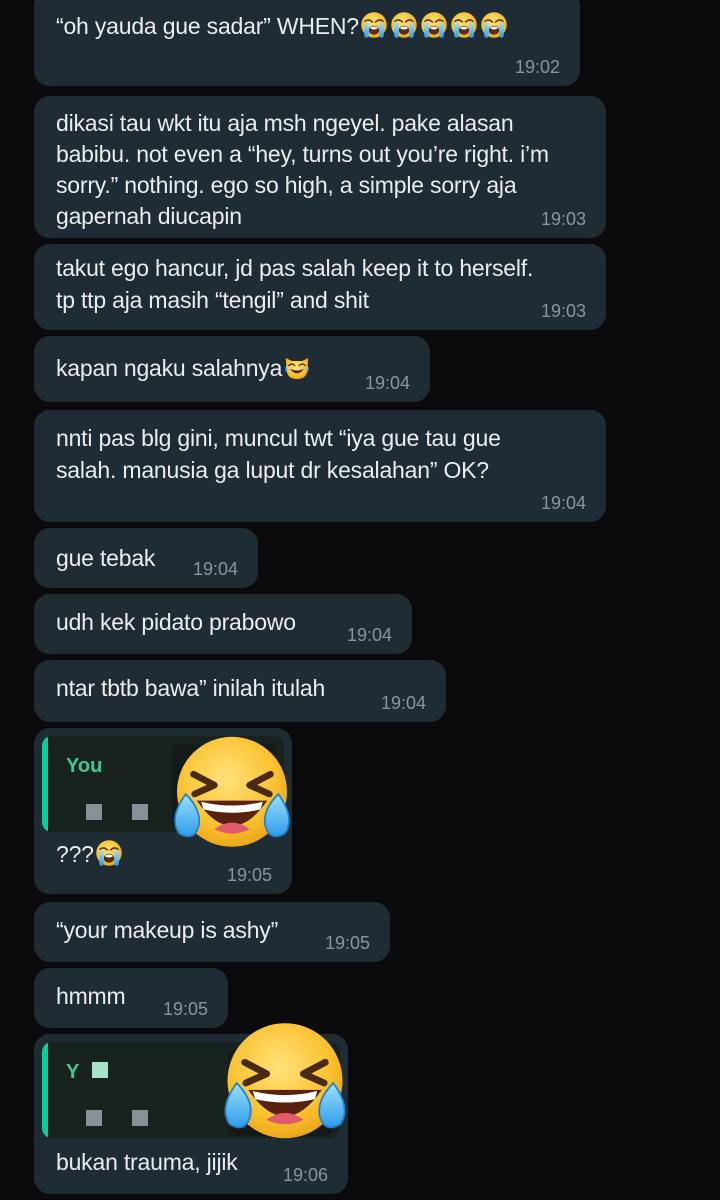 The height and width of the screenshot is (1200, 720). Describe the element at coordinates (106, 558) in the screenshot. I see `message-text: gue tebak` at that location.